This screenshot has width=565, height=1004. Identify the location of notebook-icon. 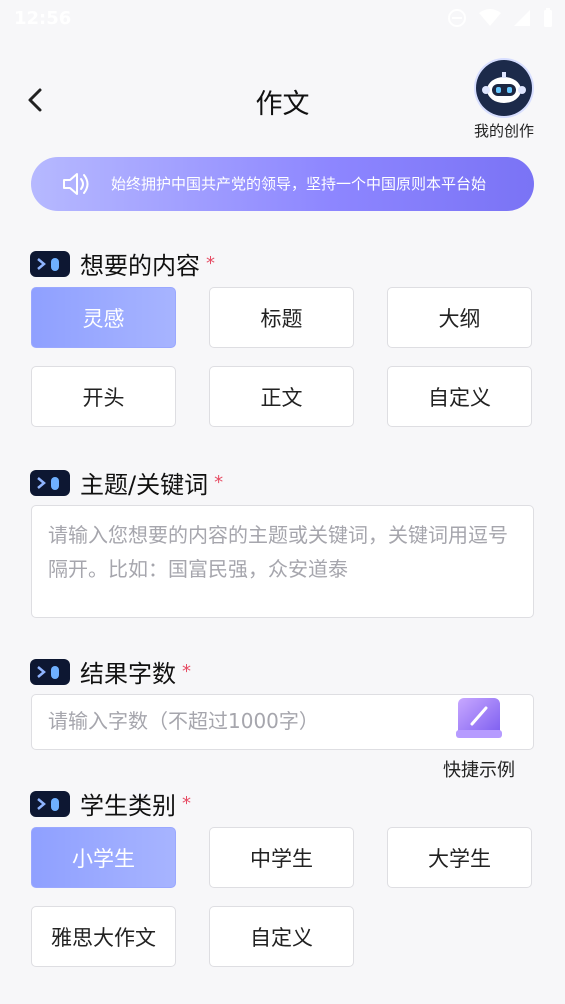
(479, 718).